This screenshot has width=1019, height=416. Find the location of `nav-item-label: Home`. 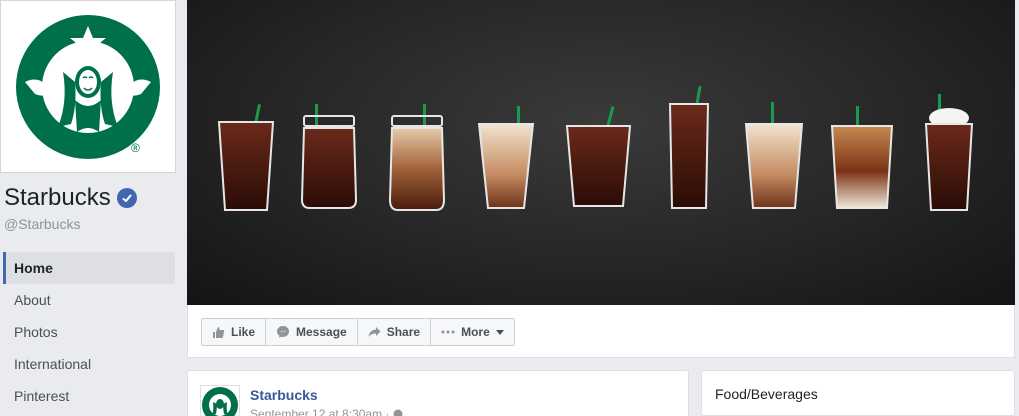

nav-item-label: Home is located at coordinates (33, 268).